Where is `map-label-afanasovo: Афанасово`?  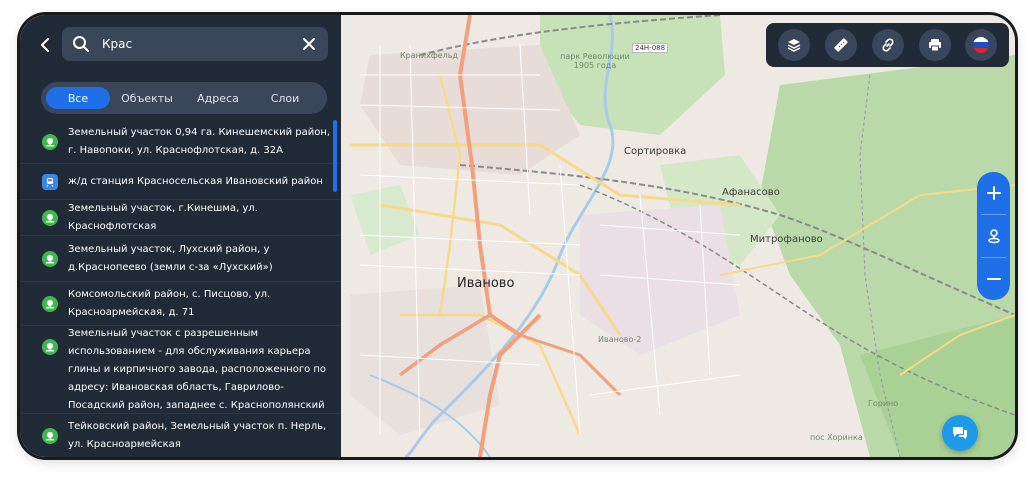
map-label-afanasovo: Афанасово is located at coordinates (751, 192).